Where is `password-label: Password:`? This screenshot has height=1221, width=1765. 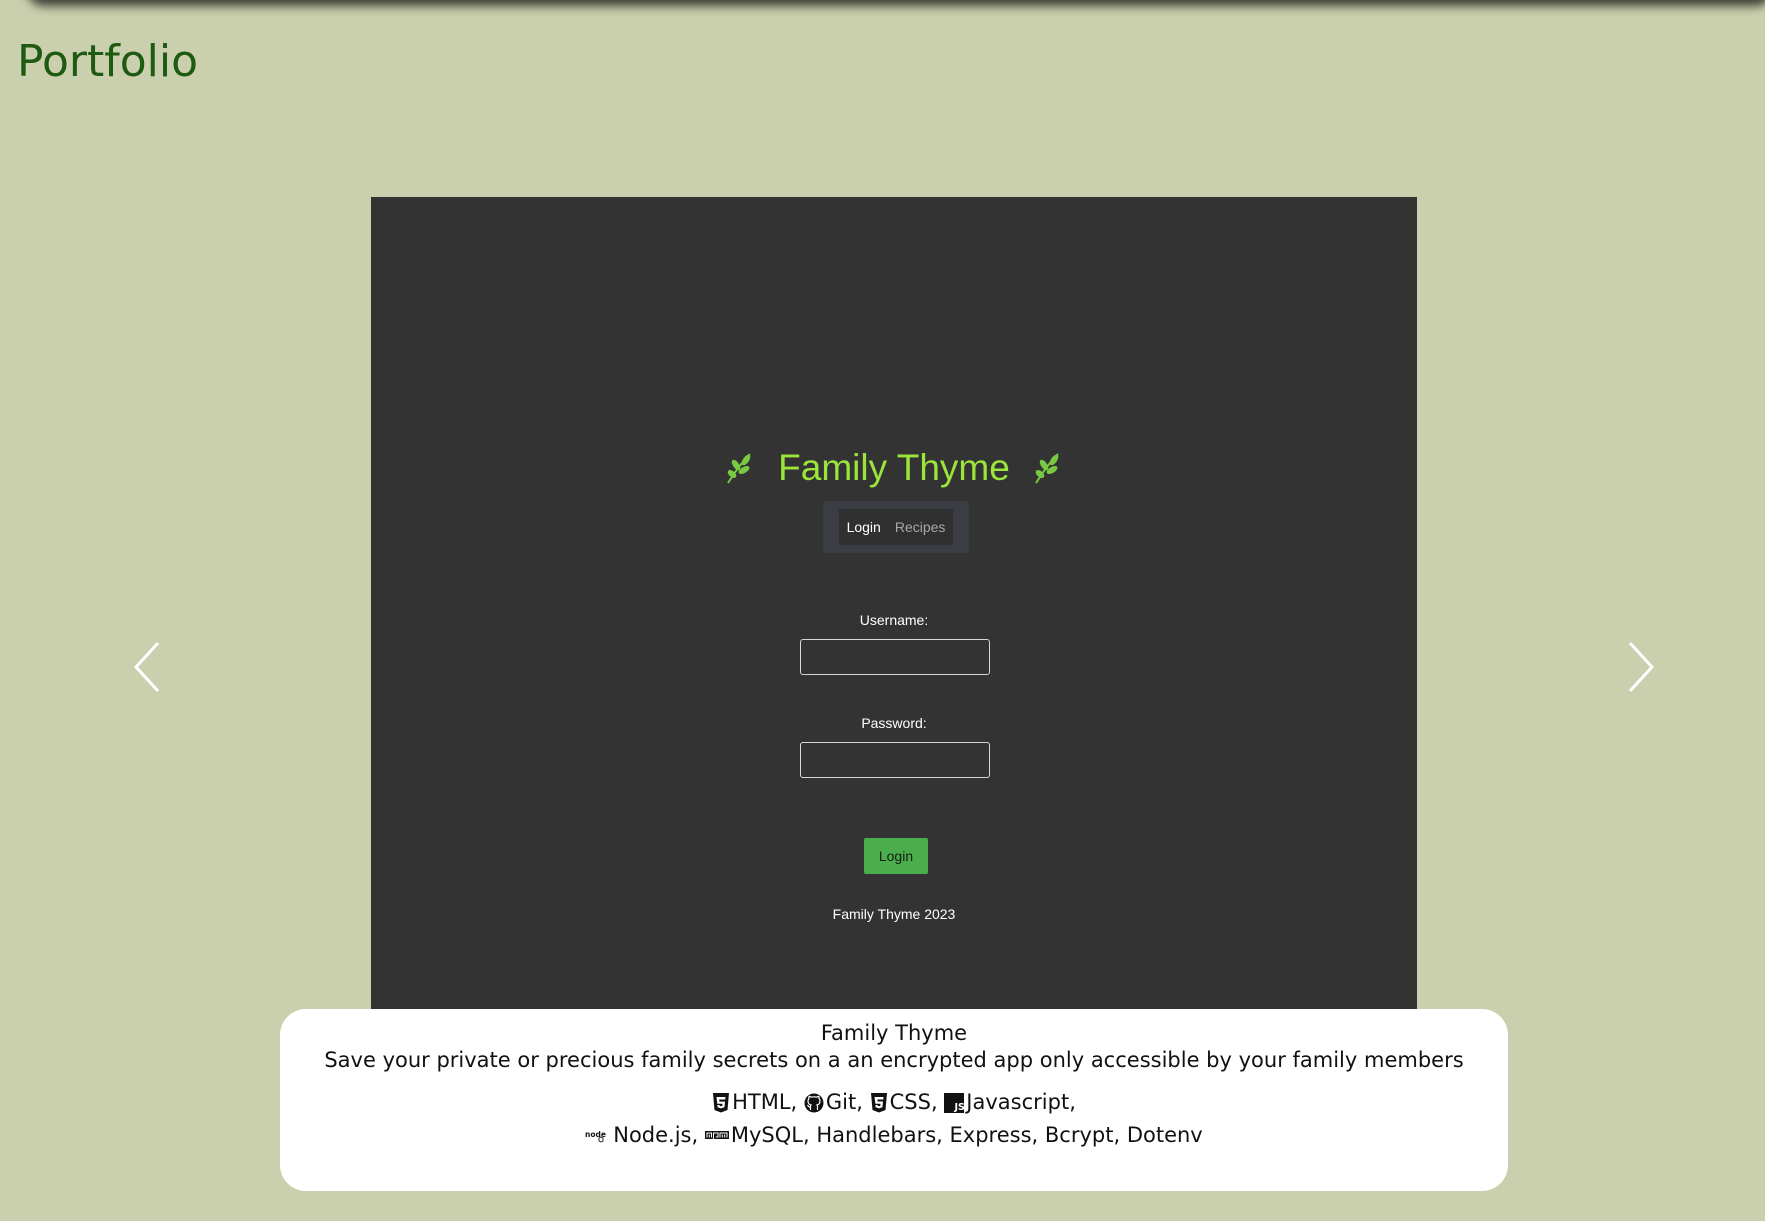 password-label: Password: is located at coordinates (894, 723).